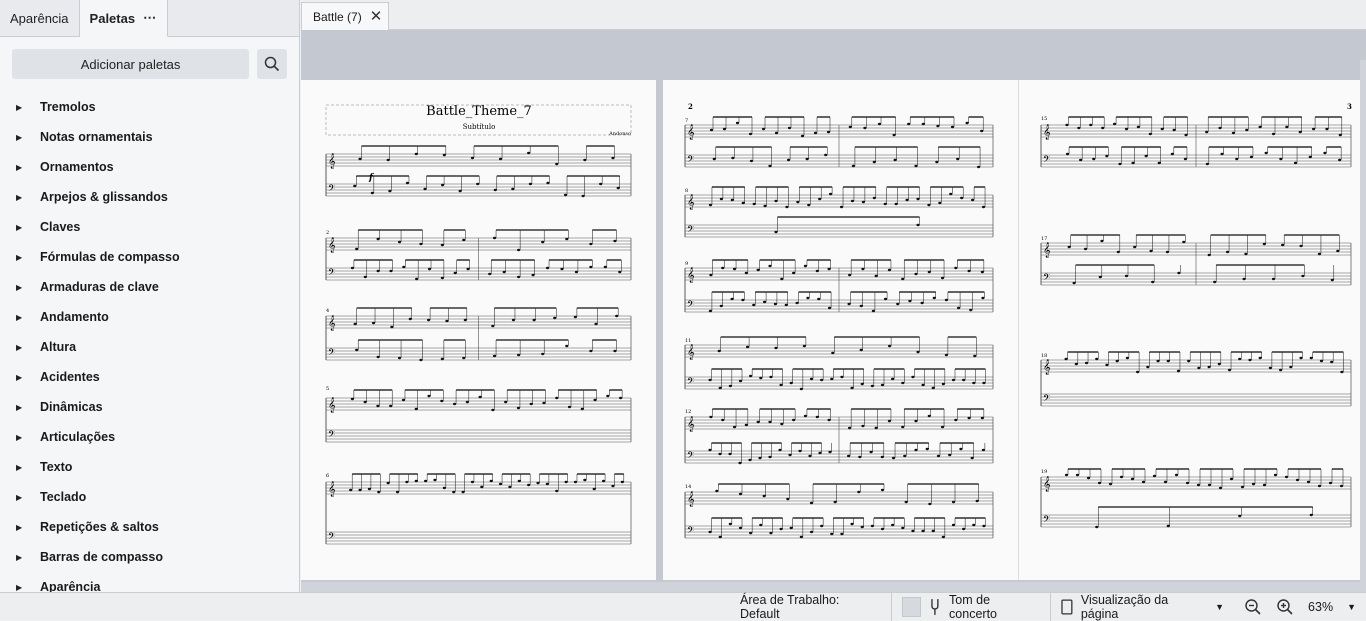  I want to click on palette-item: ▶ Texto, so click(149, 467).